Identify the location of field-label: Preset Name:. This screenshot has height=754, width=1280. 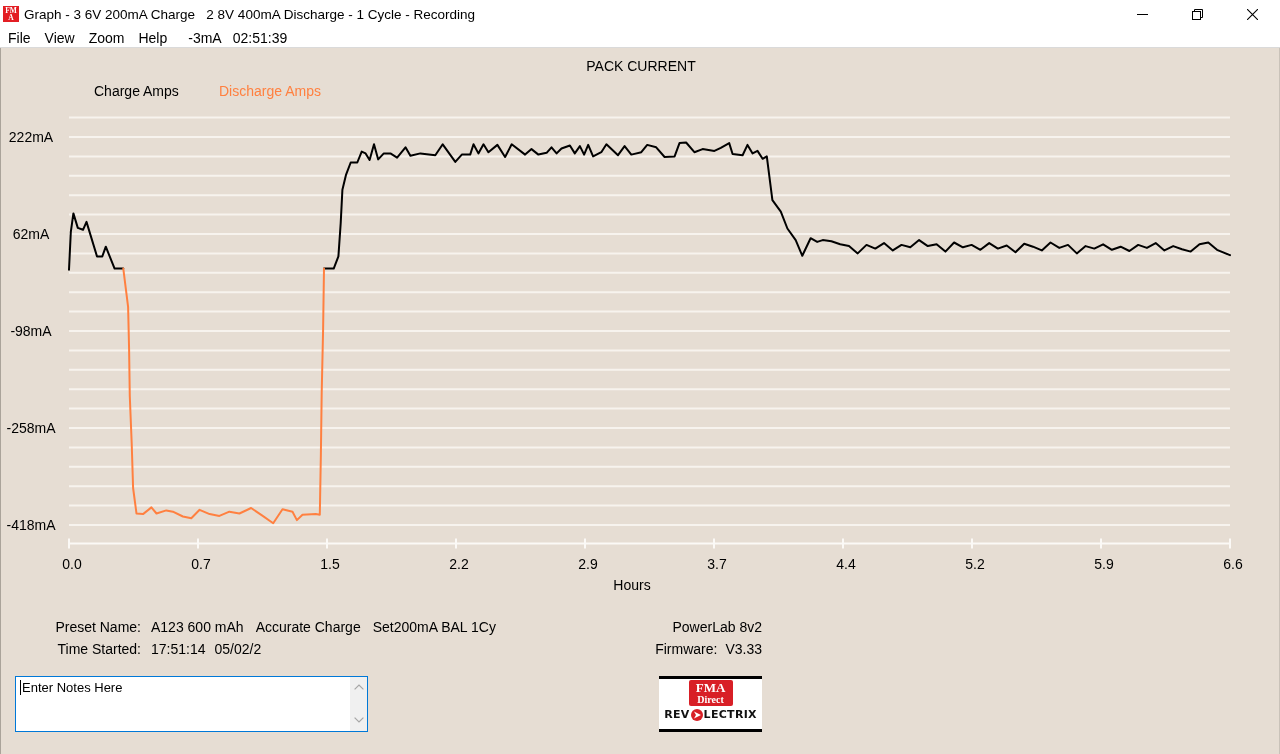
(97, 627).